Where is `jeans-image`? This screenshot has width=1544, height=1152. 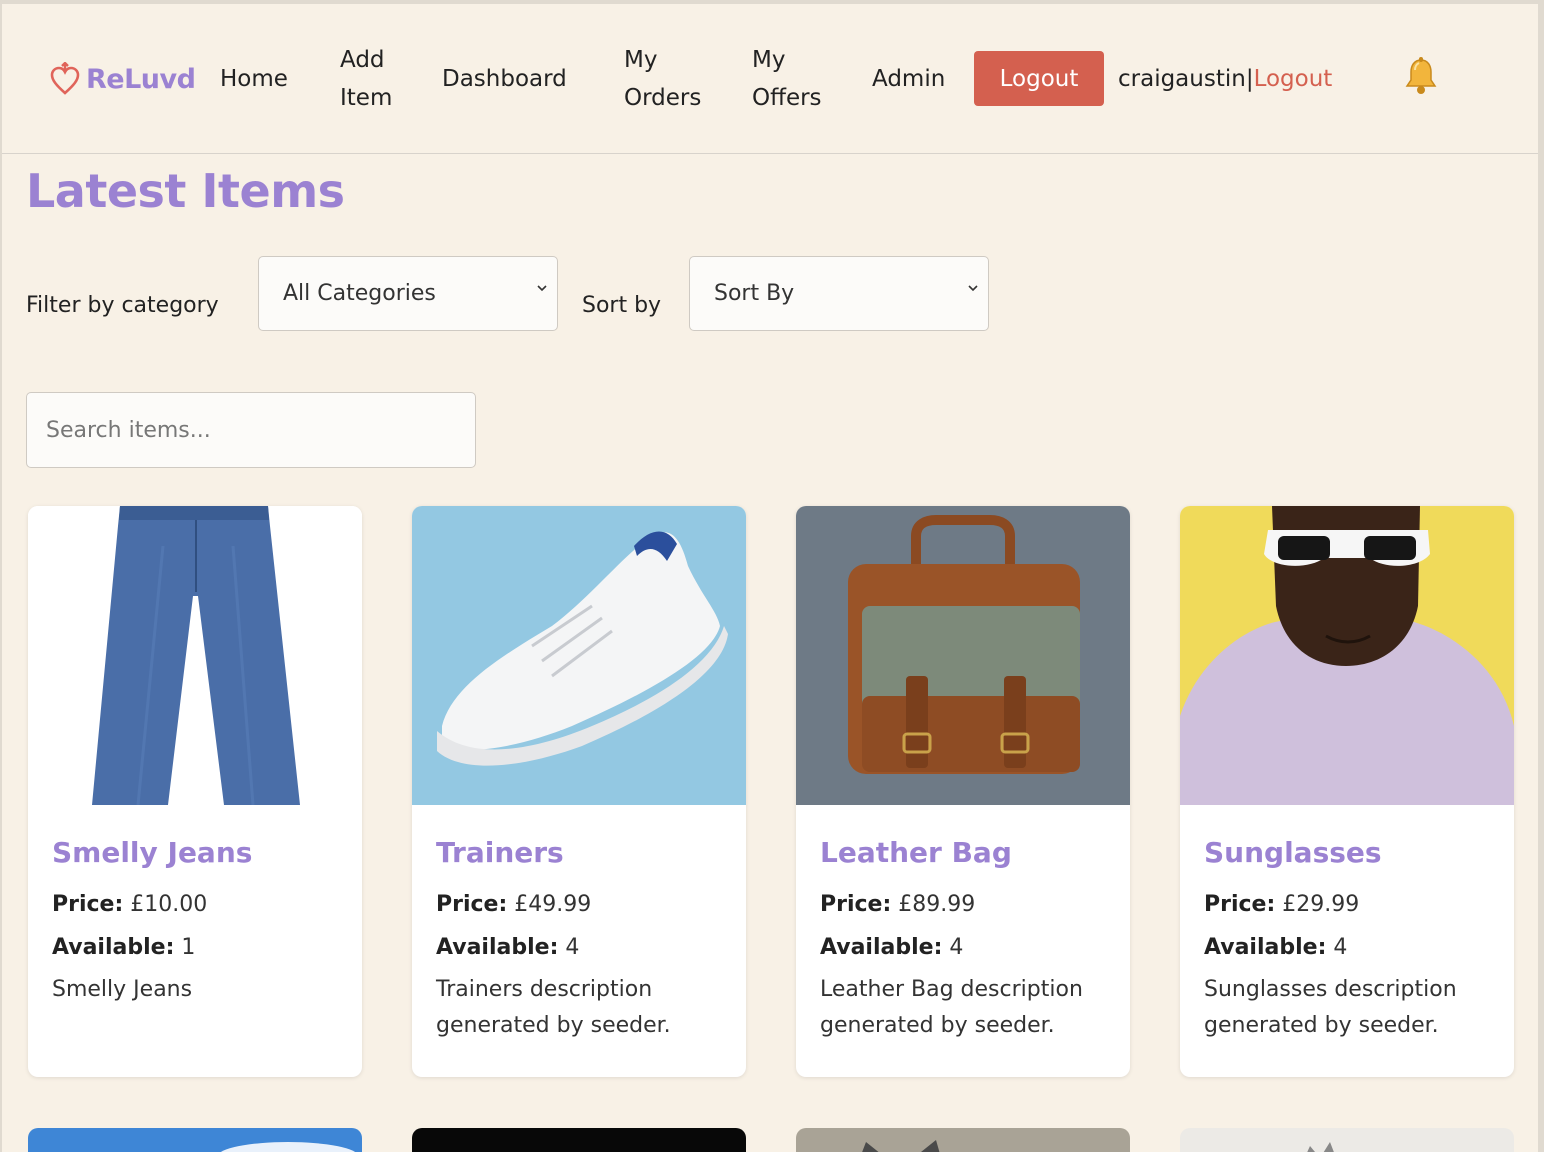 jeans-image is located at coordinates (195, 655).